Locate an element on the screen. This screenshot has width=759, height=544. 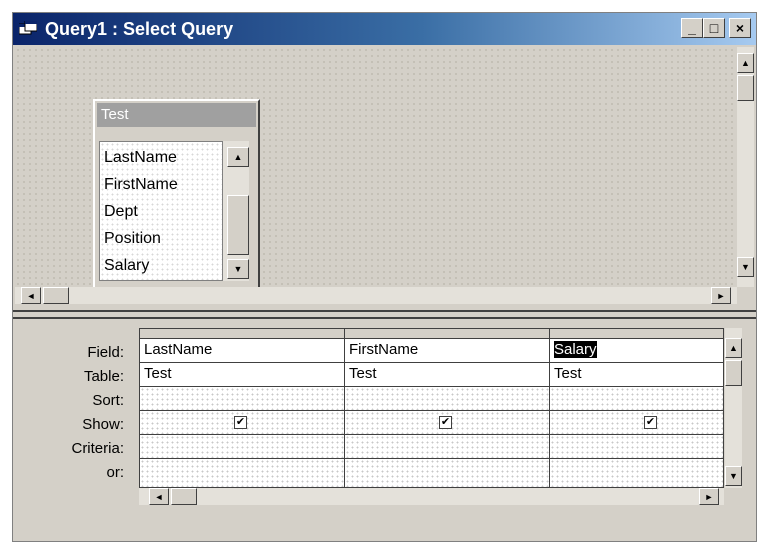
grid-scroll-right-button: ► is located at coordinates (709, 496).